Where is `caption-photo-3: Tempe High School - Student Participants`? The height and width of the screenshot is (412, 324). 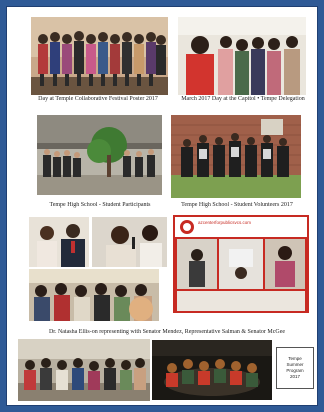
caption-photo-3: Tempe High School - Student Participants is located at coordinates (100, 205).